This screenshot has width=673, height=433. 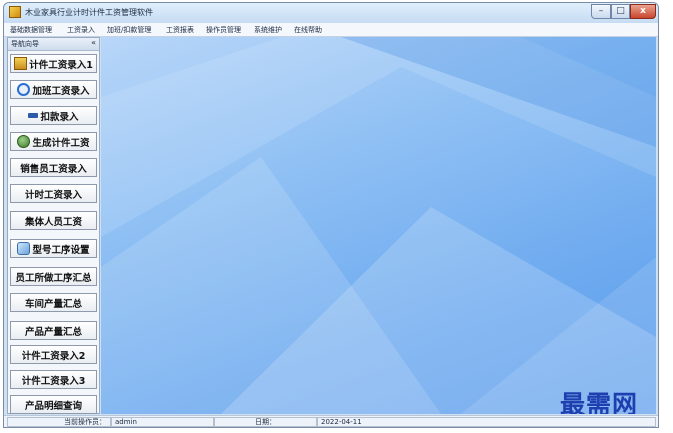 I want to click on nav-button-hourly-wage-entry: 计时工资录入, so click(x=53, y=193).